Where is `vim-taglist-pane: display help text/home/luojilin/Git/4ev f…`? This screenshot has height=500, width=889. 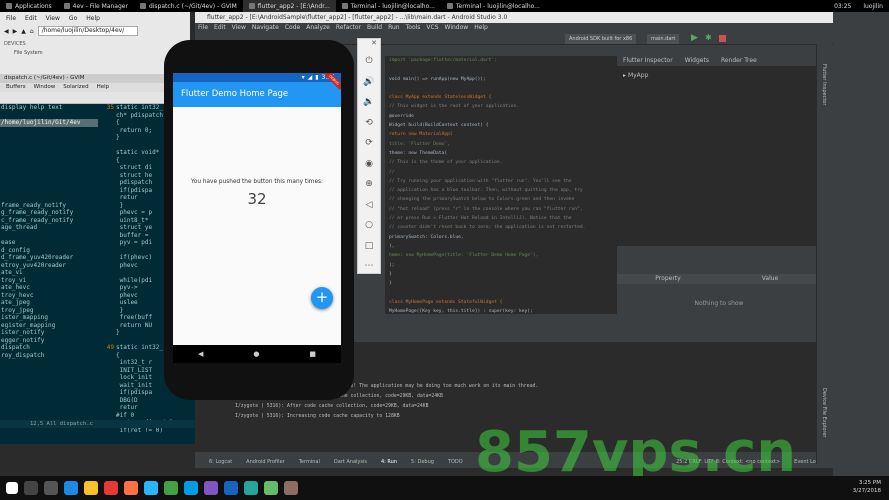 vim-taglist-pane: display help text/home/luojilin/Git/4ev f… is located at coordinates (49, 231).